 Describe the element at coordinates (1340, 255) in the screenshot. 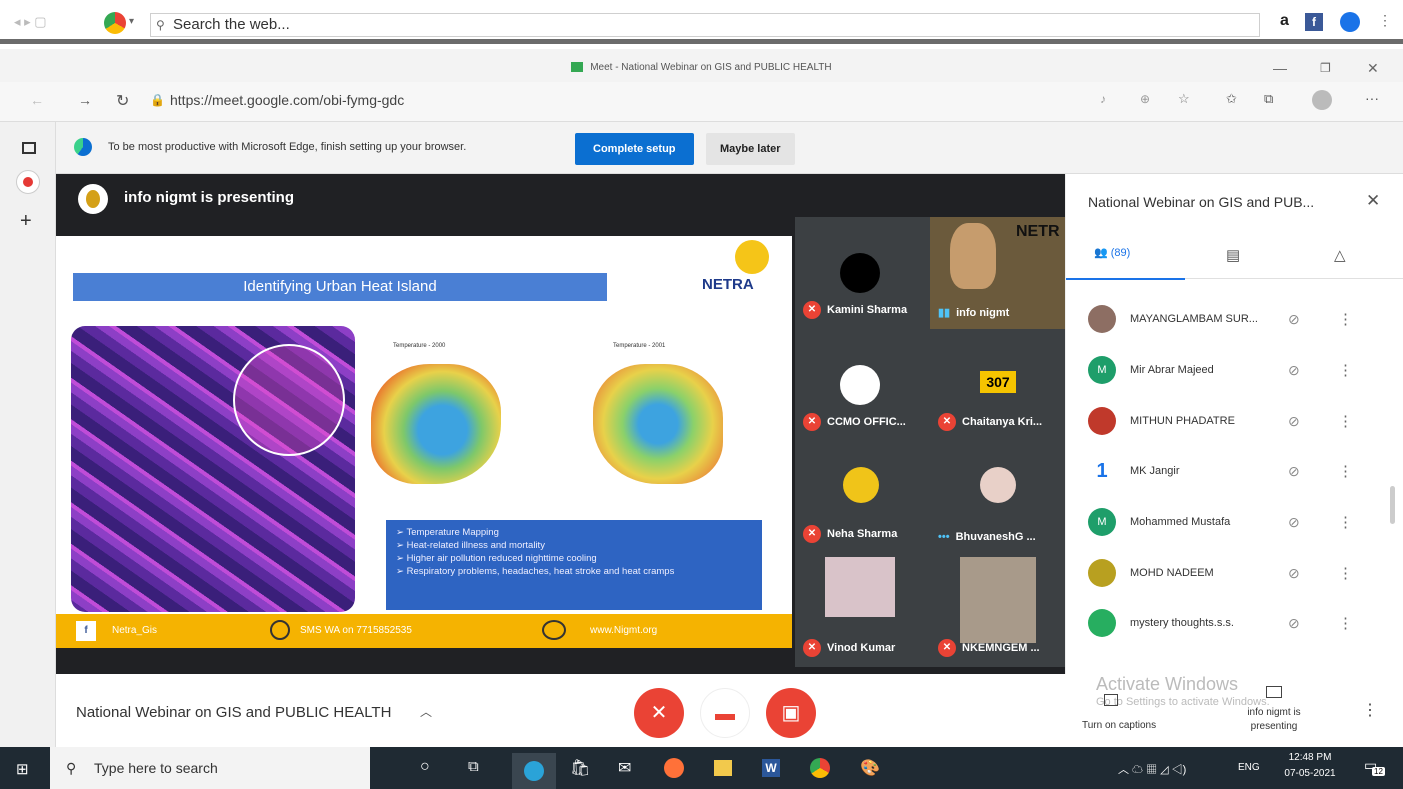

I see `activities-icon: △` at that location.